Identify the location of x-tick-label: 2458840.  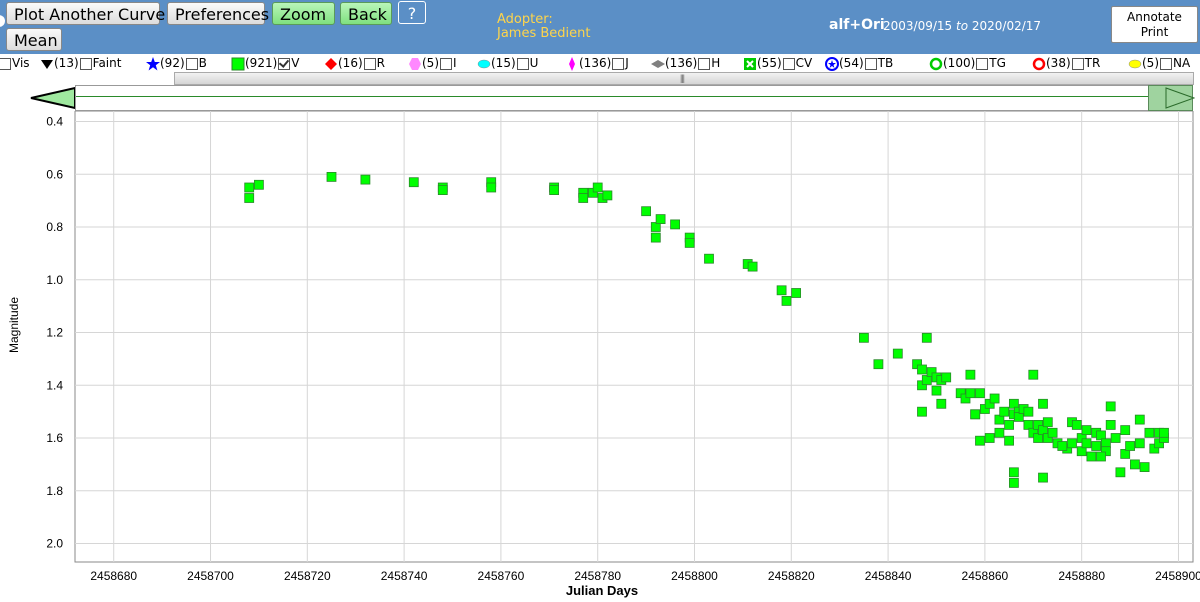
(888, 576).